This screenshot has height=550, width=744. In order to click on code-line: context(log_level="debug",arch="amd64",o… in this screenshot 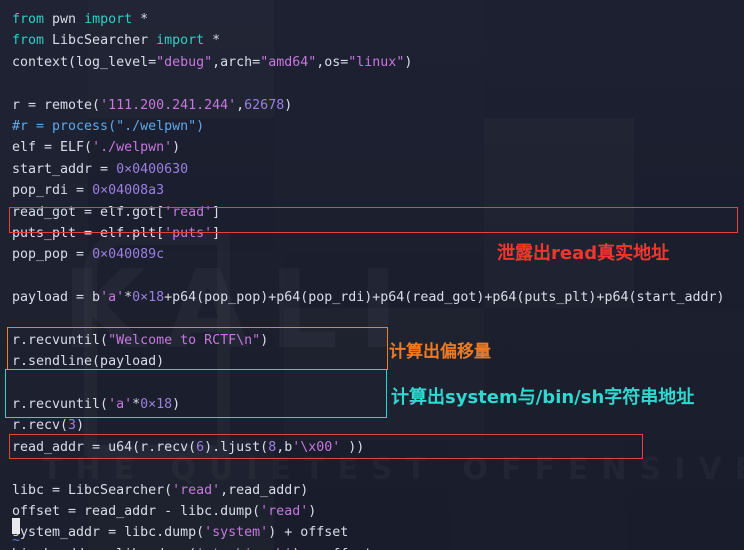, I will do `click(378, 62)`.